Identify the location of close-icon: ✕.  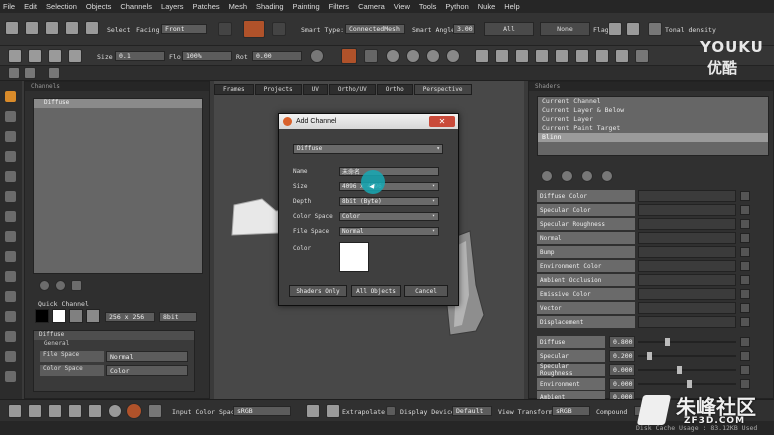
(442, 121).